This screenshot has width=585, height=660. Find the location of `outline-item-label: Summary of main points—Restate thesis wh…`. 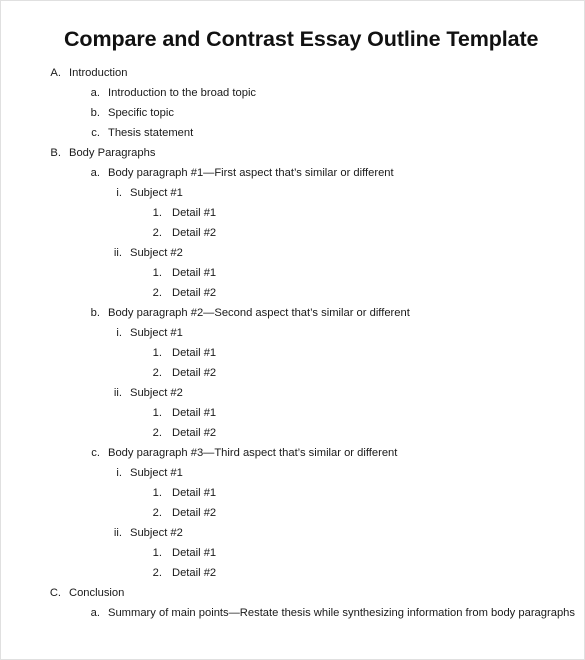

outline-item-label: Summary of main points—Restate thesis wh… is located at coordinates (341, 612).